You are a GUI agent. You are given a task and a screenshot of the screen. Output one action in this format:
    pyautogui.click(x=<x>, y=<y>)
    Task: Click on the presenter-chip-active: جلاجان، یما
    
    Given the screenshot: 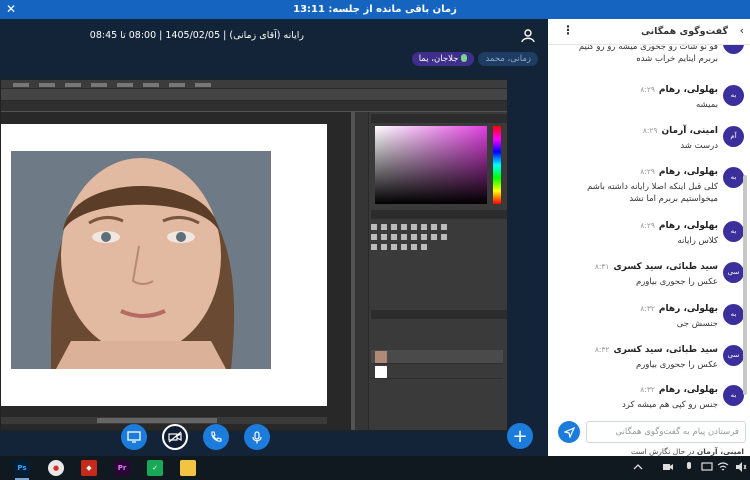 What is the action you would take?
    pyautogui.click(x=443, y=59)
    